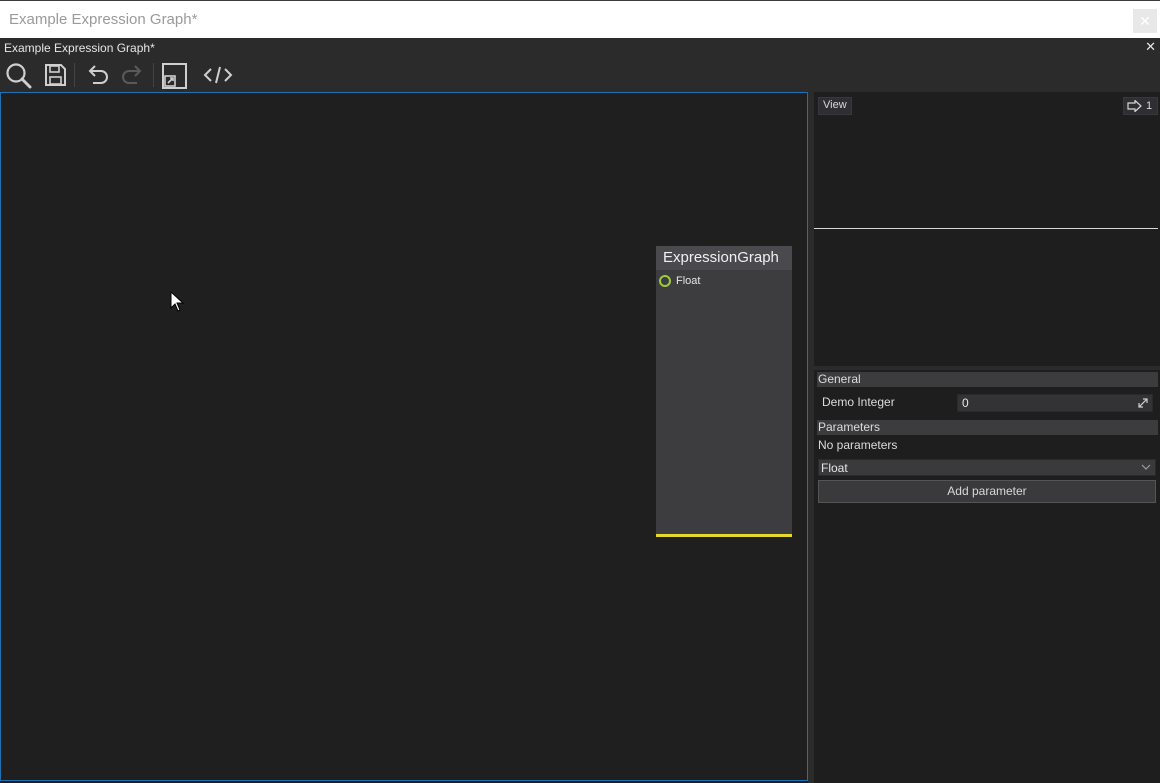 The height and width of the screenshot is (783, 1160). I want to click on save-button, so click(55, 75).